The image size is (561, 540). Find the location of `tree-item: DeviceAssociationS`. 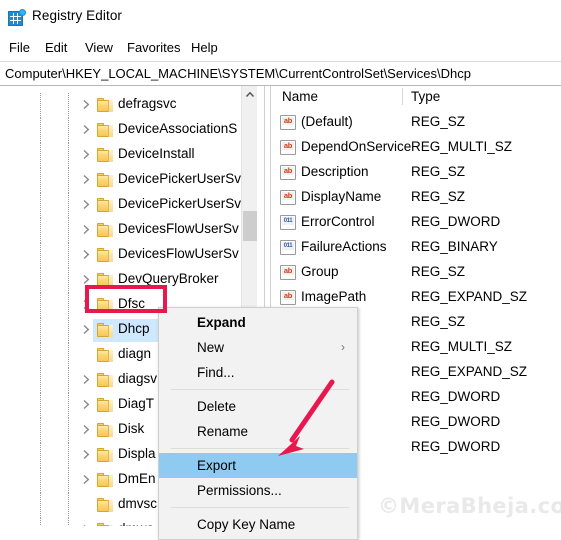

tree-item: DeviceAssociationS is located at coordinates (125, 130).